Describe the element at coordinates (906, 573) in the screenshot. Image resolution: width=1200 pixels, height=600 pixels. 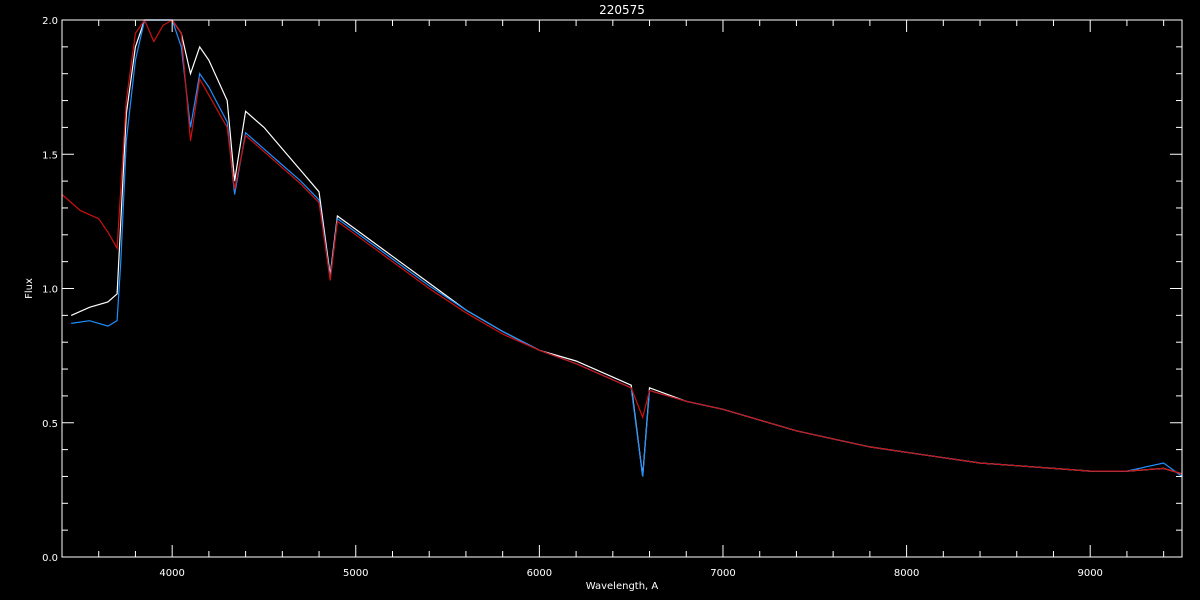
I see `x-tick-label: 8000` at that location.